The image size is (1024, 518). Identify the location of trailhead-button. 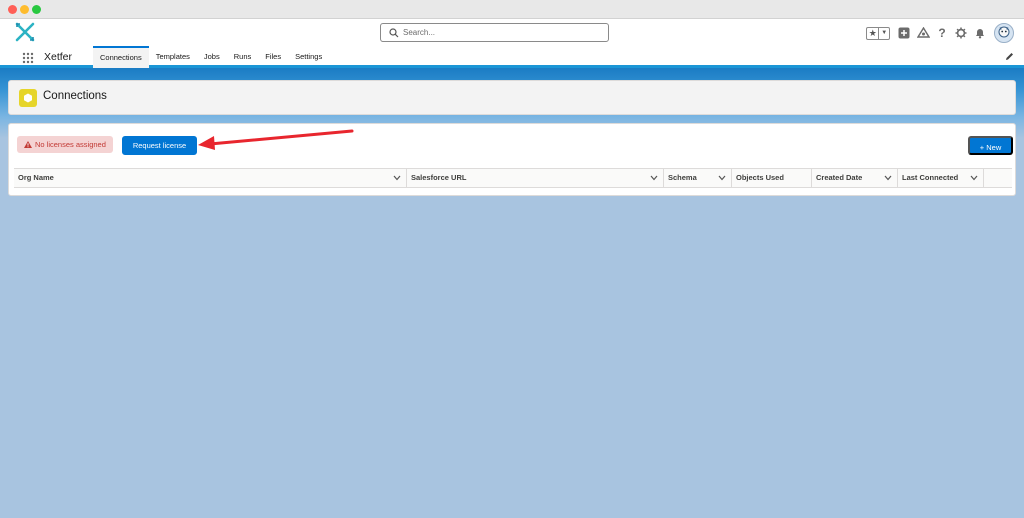
(923, 33).